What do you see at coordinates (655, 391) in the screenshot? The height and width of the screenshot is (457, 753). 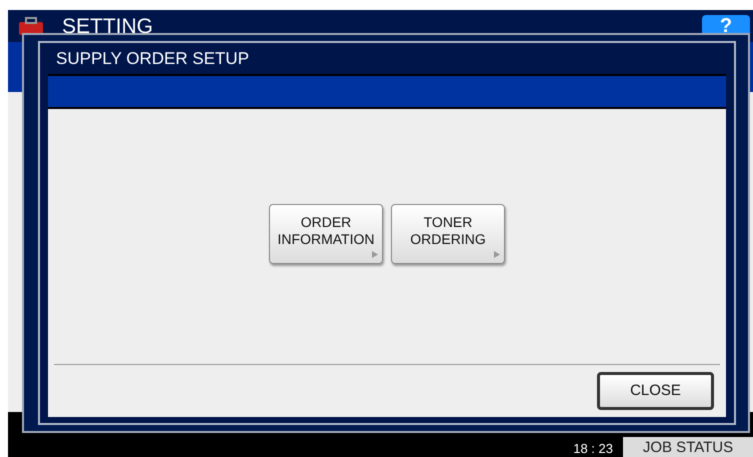 I see `close-button: CLOSE` at bounding box center [655, 391].